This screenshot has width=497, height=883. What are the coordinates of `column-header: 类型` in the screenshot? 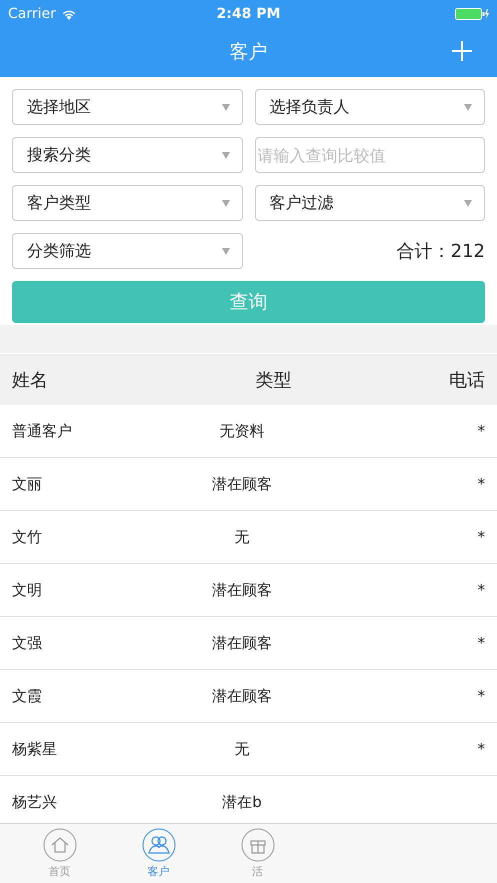 It's located at (274, 380).